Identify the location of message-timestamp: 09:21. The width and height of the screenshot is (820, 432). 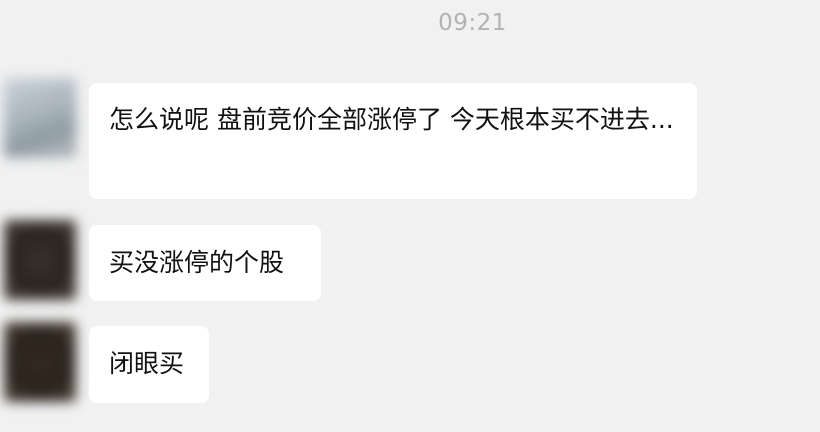
(472, 23).